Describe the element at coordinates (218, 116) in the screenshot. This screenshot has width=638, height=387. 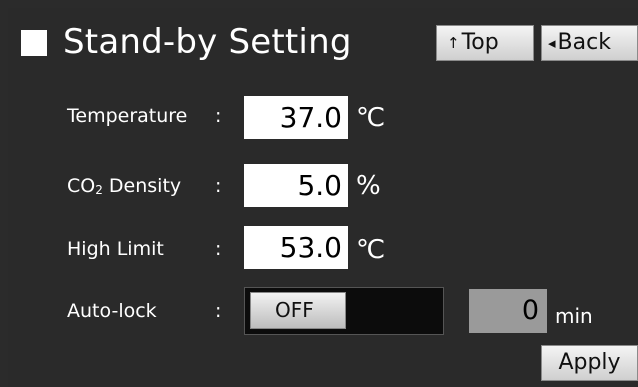
I see `temperature-colon: :` at that location.